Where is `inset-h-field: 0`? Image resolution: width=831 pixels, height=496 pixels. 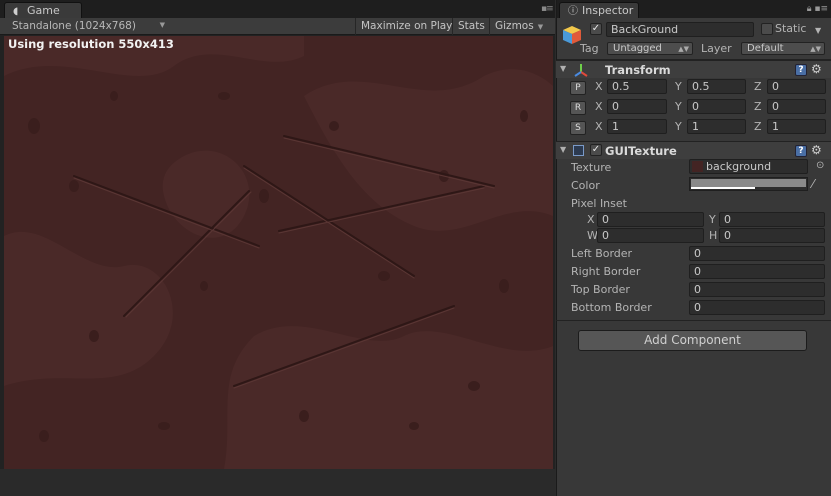 inset-h-field: 0 is located at coordinates (772, 235).